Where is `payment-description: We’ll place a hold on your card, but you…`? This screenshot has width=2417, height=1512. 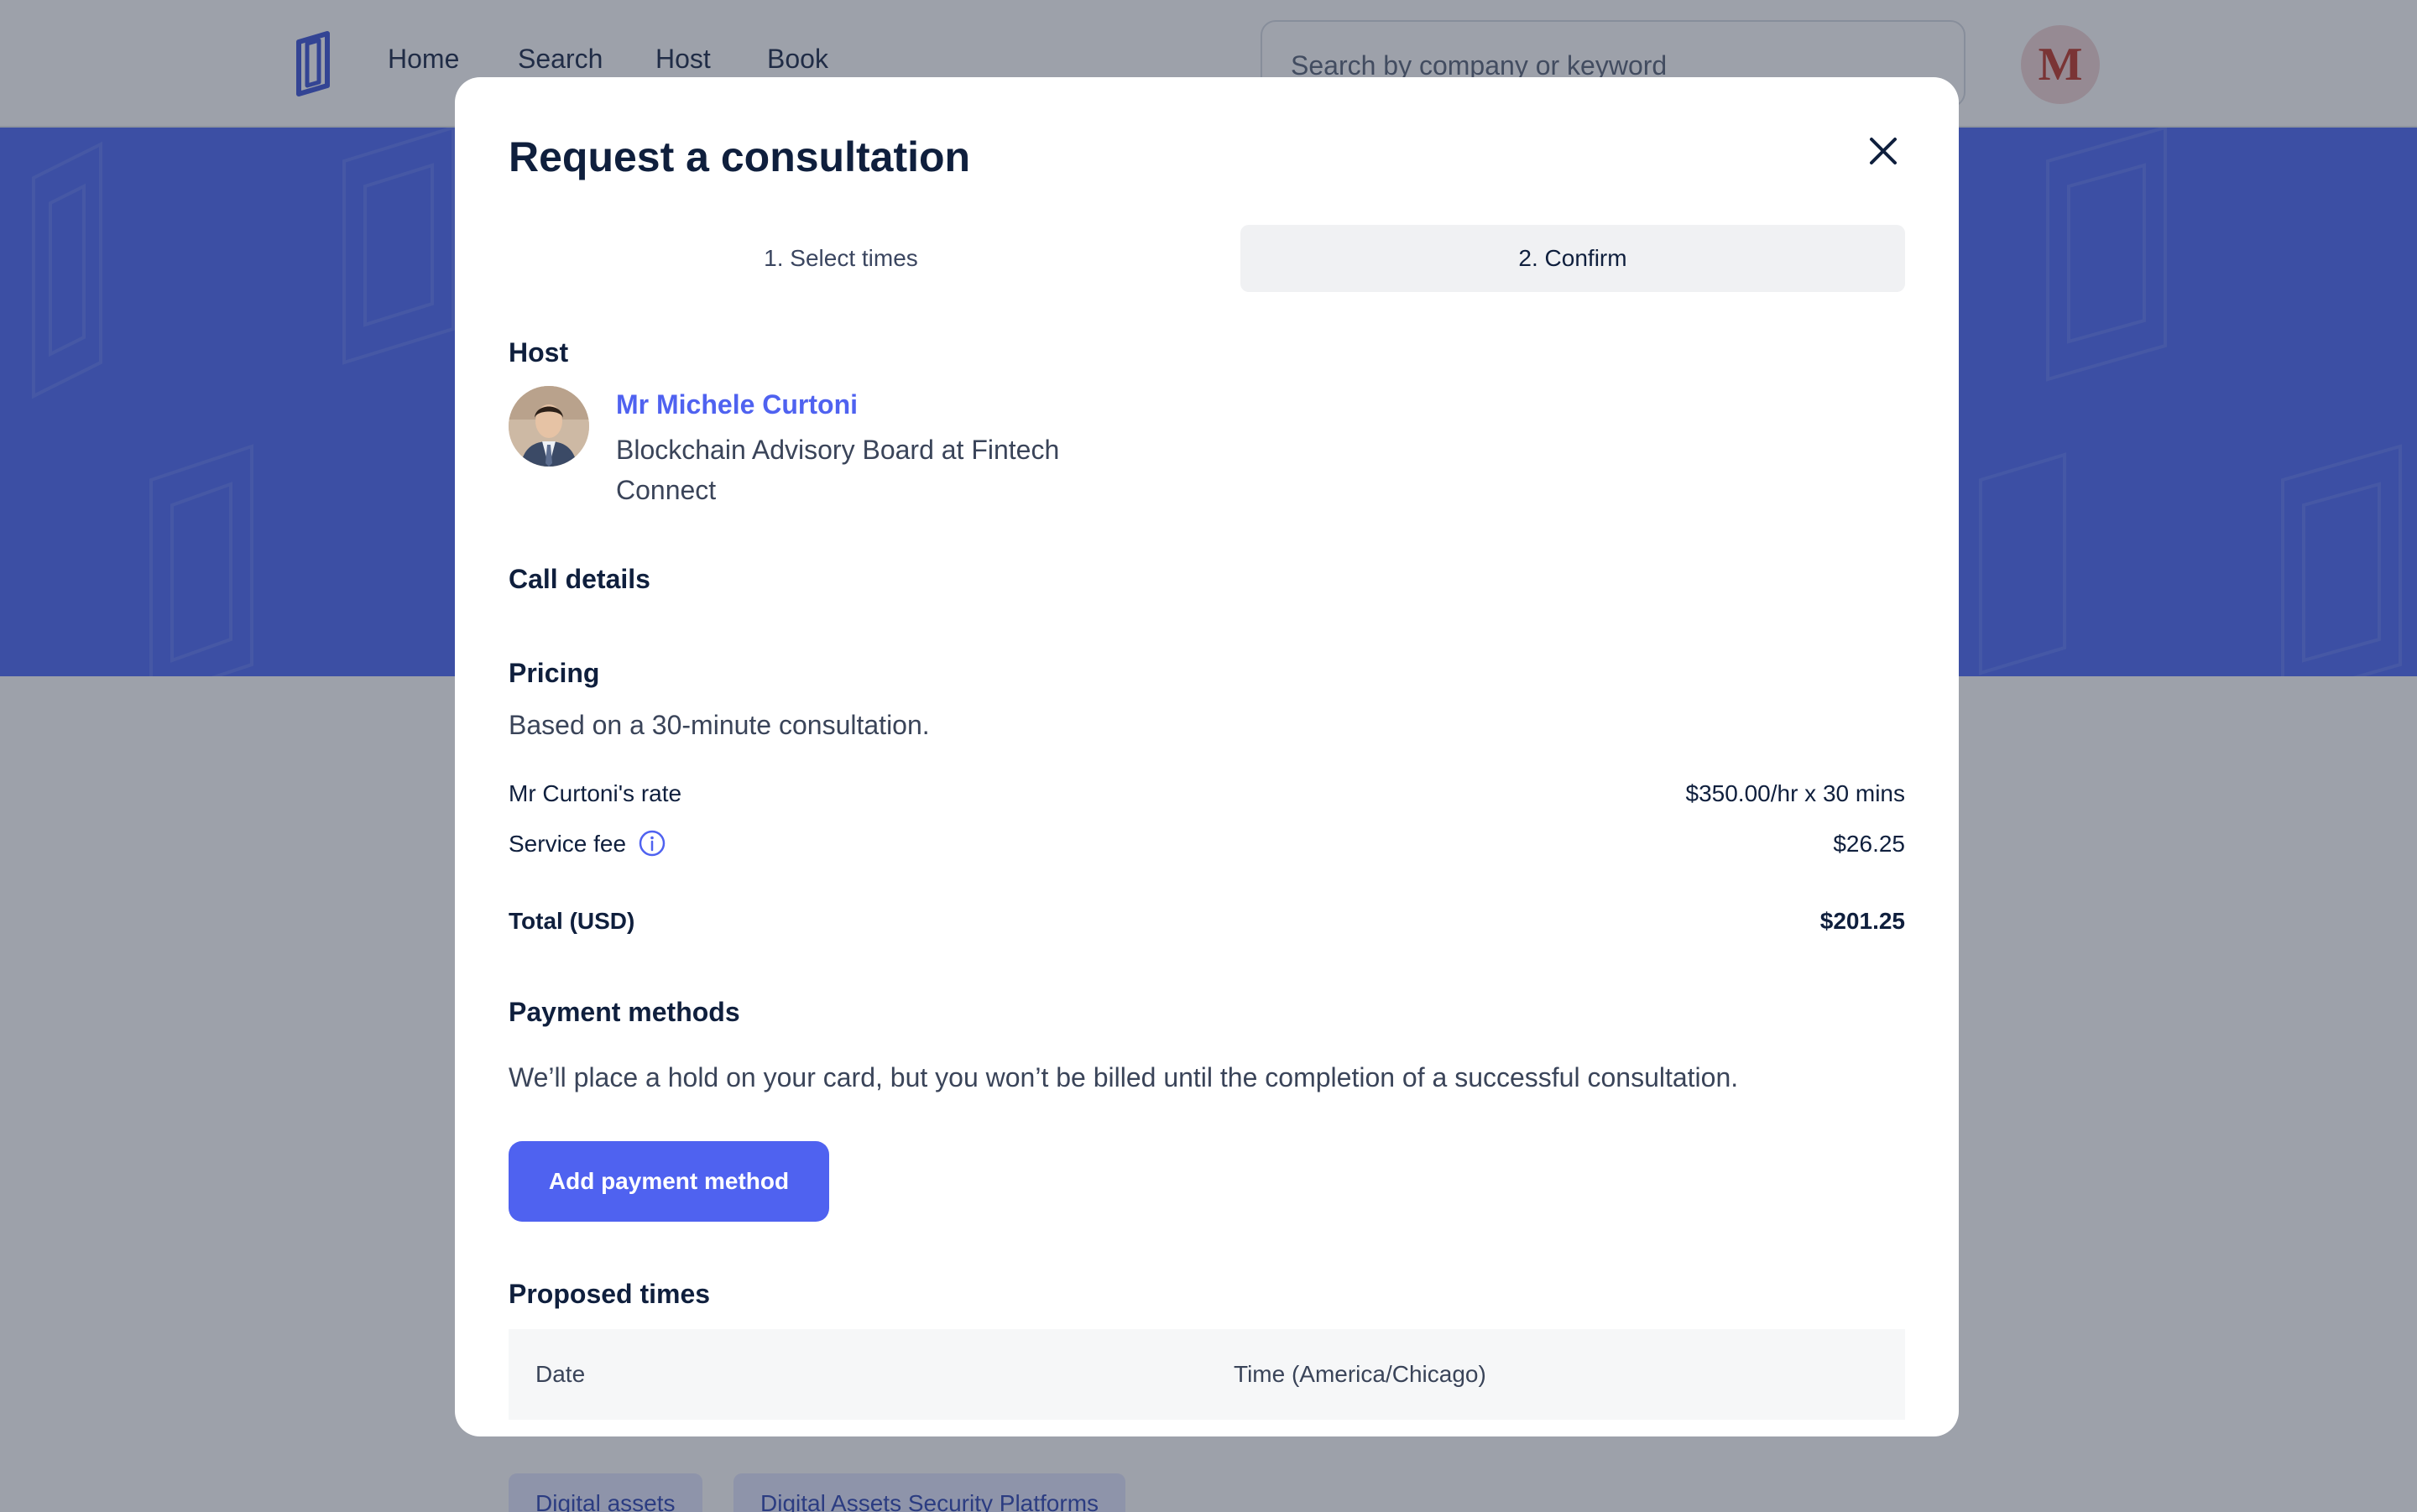 payment-description: We’ll place a hold on your card, but you… is located at coordinates (1124, 1077).